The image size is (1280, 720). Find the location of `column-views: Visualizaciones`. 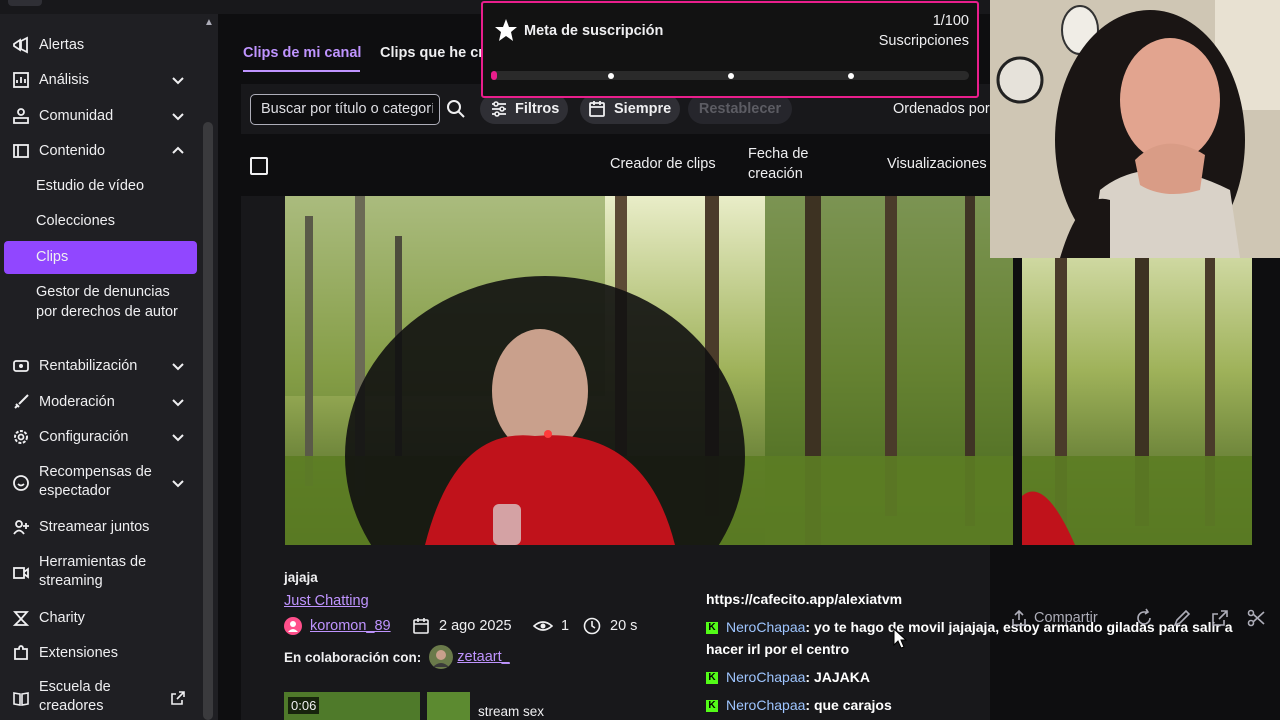

column-views: Visualizaciones is located at coordinates (937, 165).